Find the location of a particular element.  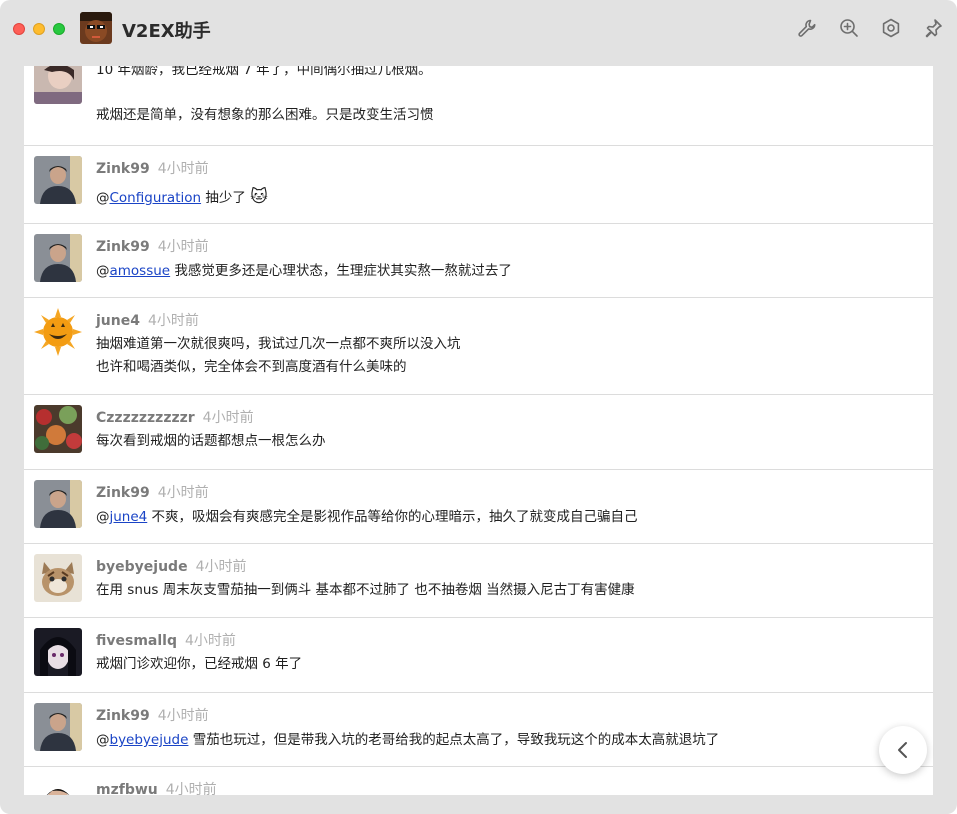

minimize-window-button is located at coordinates (39, 29).